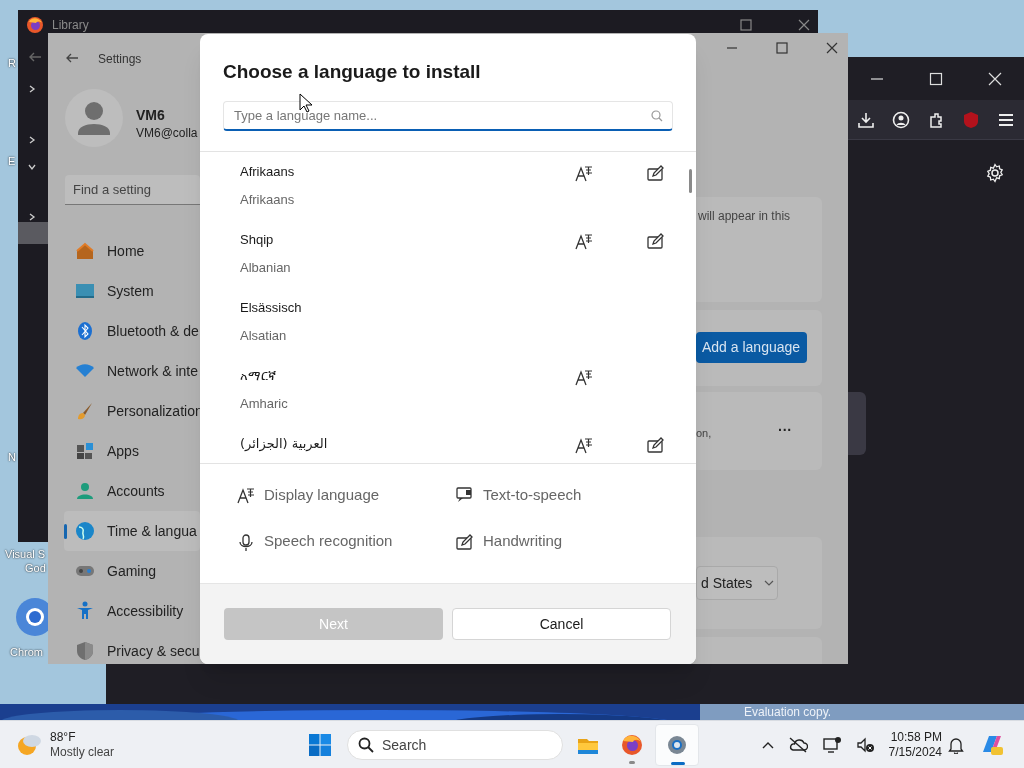 This screenshot has height=768, width=1024. Describe the element at coordinates (35, 568) in the screenshot. I see `desktop-icon-label: God` at that location.